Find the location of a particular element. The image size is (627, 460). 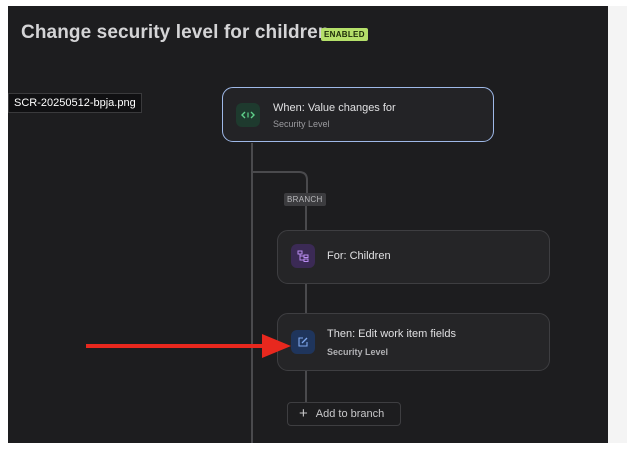

hierarchy-icon is located at coordinates (303, 256).